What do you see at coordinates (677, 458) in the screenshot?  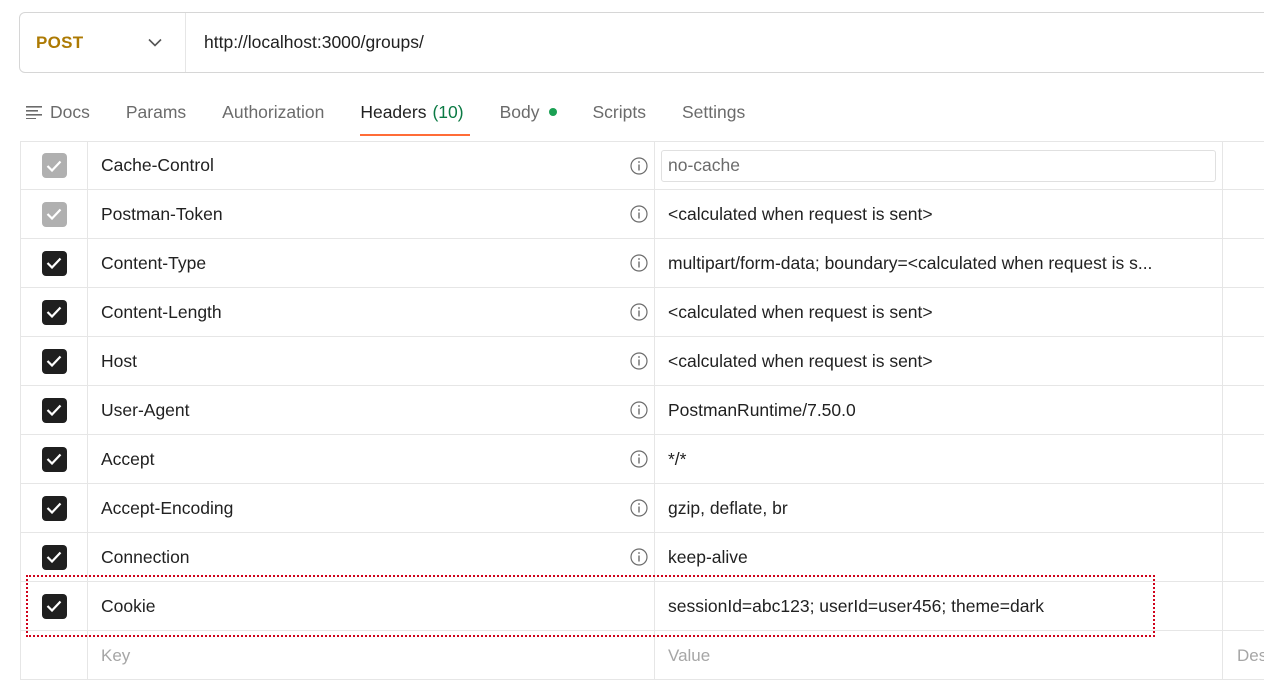 I see `header-value: */*` at bounding box center [677, 458].